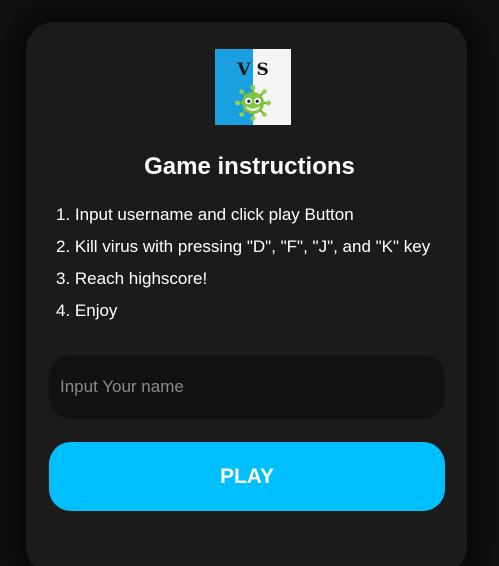 The width and height of the screenshot is (499, 566). What do you see at coordinates (249, 166) in the screenshot?
I see `page-title: Game instructions` at bounding box center [249, 166].